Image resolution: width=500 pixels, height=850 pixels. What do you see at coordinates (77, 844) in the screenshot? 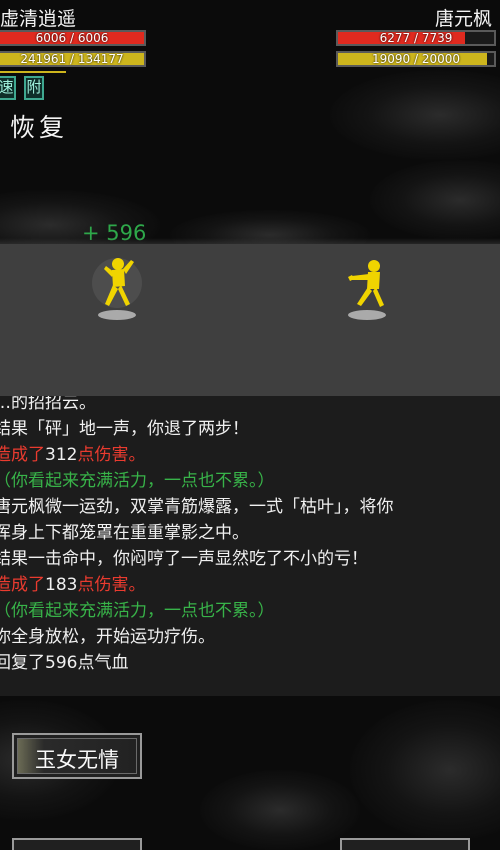
I see `bottom-left-button` at bounding box center [77, 844].